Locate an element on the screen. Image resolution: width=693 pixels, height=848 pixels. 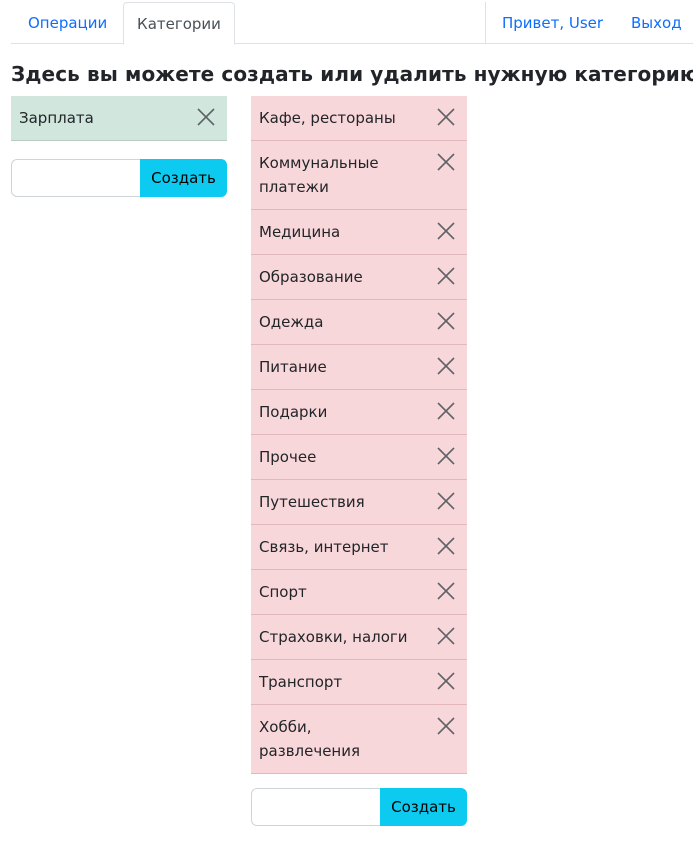
category-item: Подарки is located at coordinates (359, 412).